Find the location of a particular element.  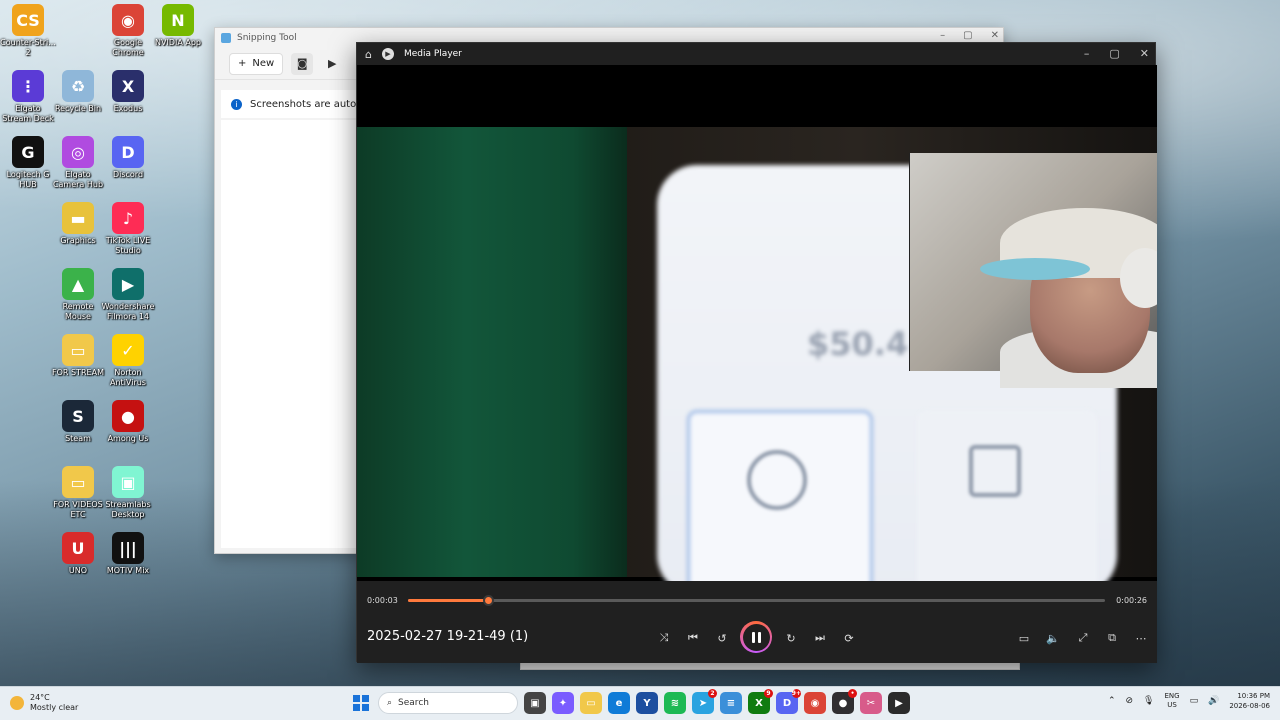

desktop-icon: X Exodus is located at coordinates (128, 92).